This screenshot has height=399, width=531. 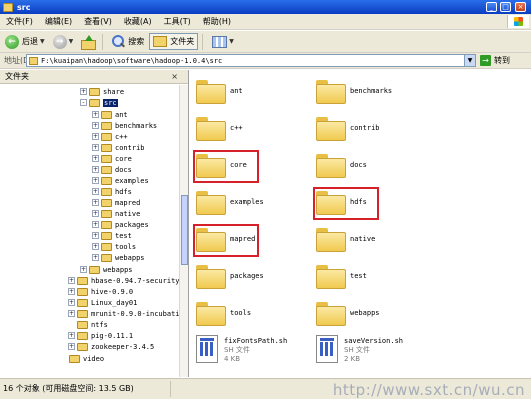 What do you see at coordinates (255, 350) in the screenshot?
I see `file-details: fixFontsPath.sh SH 文件 4 KB` at bounding box center [255, 350].